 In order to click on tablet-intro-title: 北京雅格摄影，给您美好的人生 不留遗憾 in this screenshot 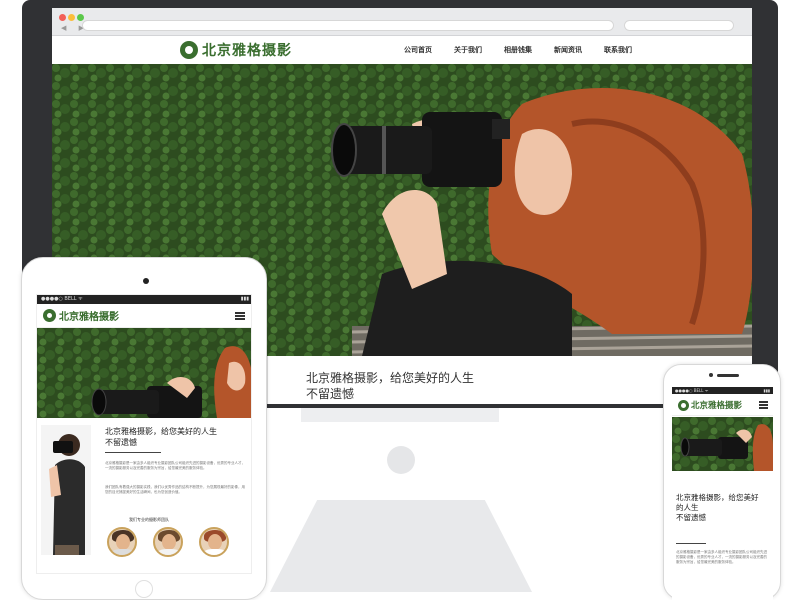, I will do `click(175, 437)`.